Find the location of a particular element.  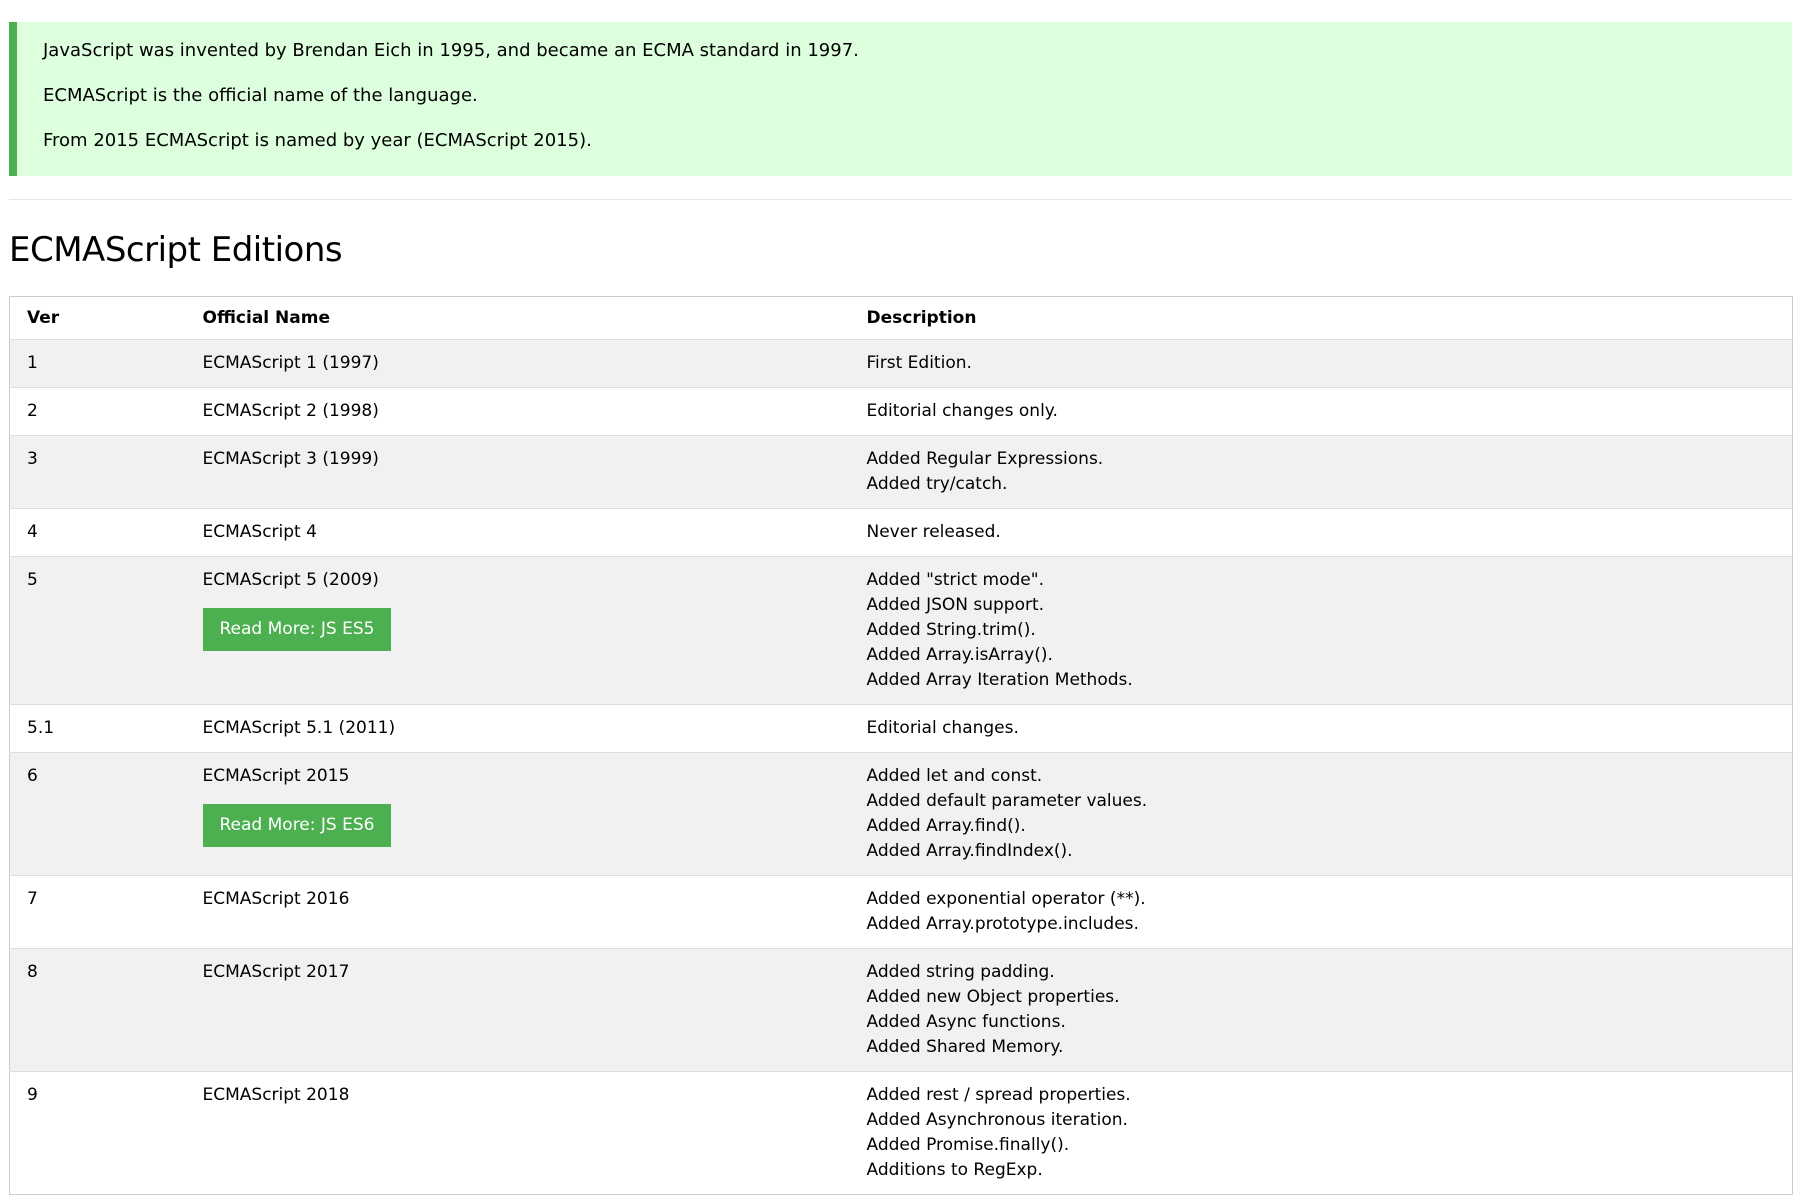

cell-official-name: ECMAScript 4 is located at coordinates (517, 532).